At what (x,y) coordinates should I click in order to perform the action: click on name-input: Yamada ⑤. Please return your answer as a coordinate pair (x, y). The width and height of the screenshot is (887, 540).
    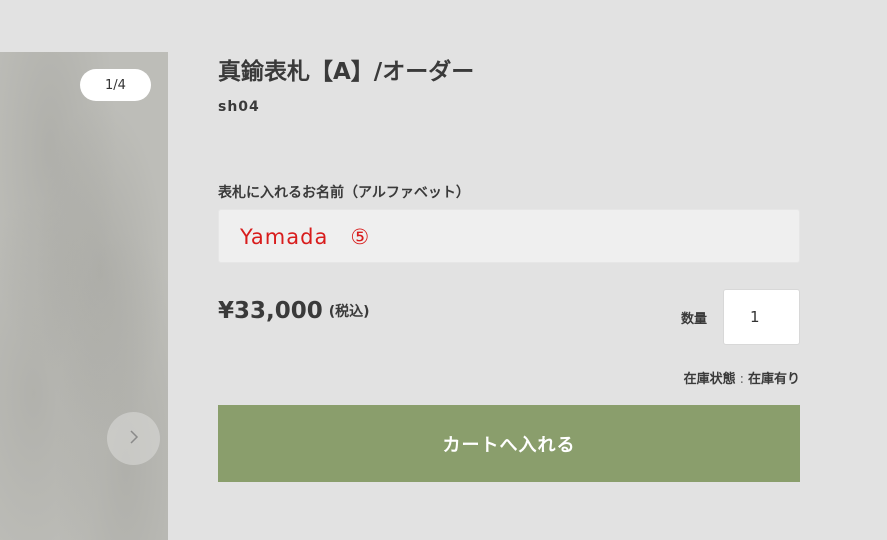
    Looking at the image, I should click on (509, 236).